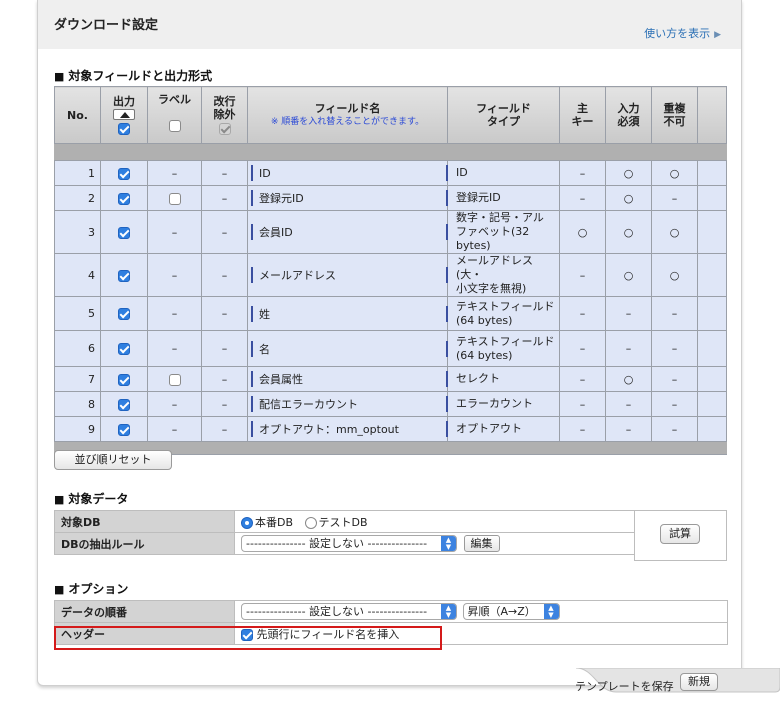 The height and width of the screenshot is (704, 780). Describe the element at coordinates (349, 611) in the screenshot. I see `data-order-select: --------------- 設定しない --------------- ▲ ▼` at that location.